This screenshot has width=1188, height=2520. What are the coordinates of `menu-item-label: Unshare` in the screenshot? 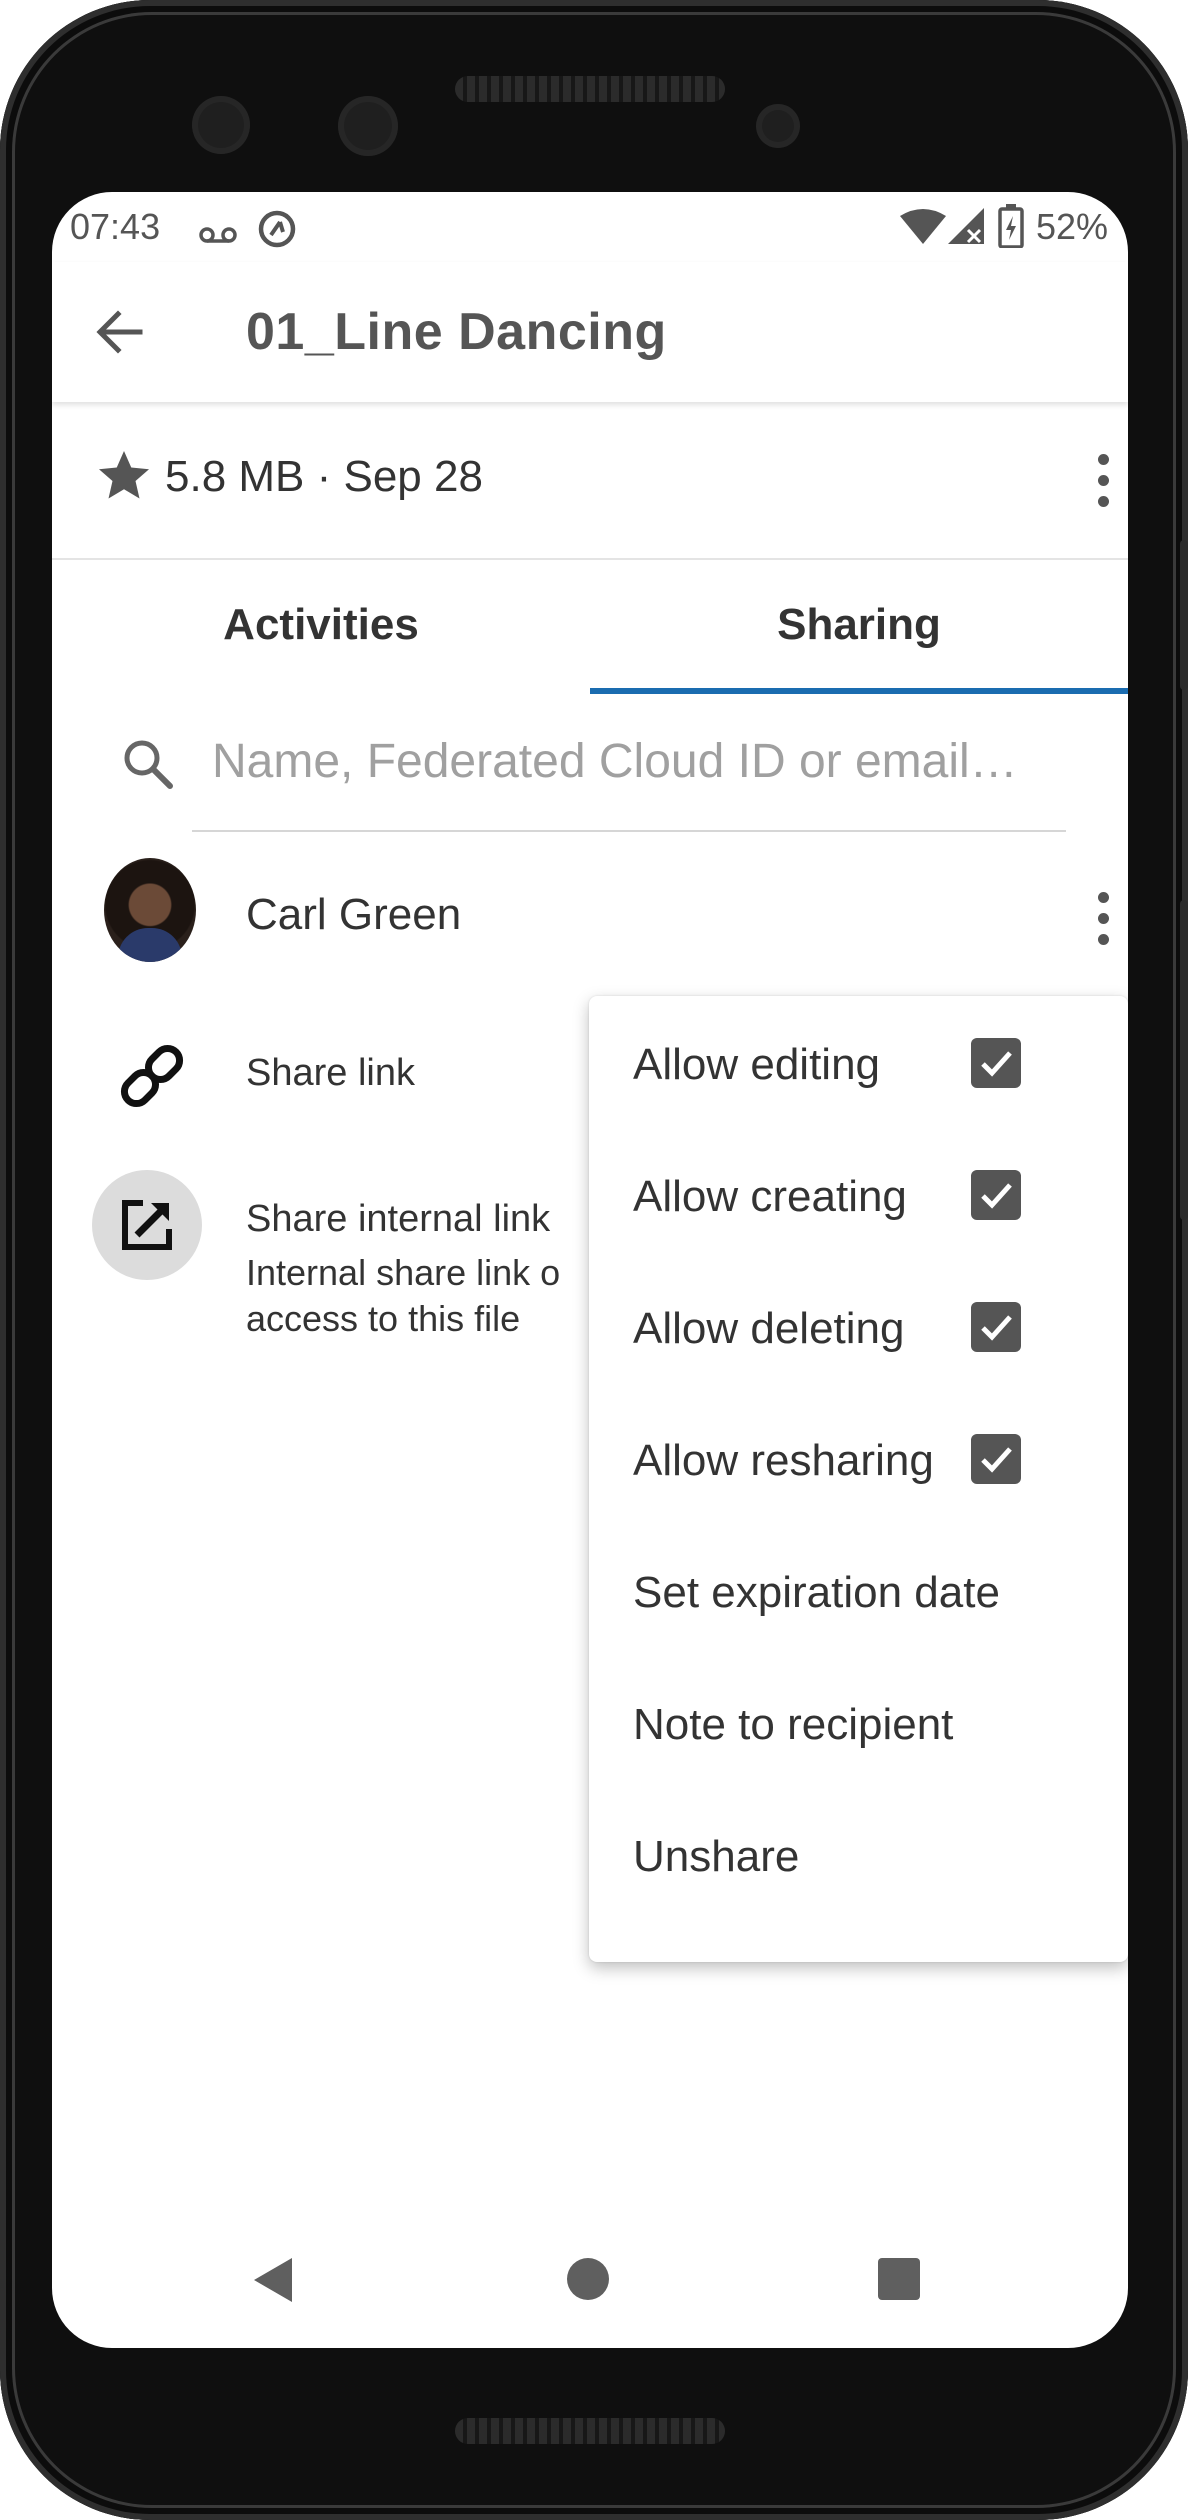 It's located at (716, 1856).